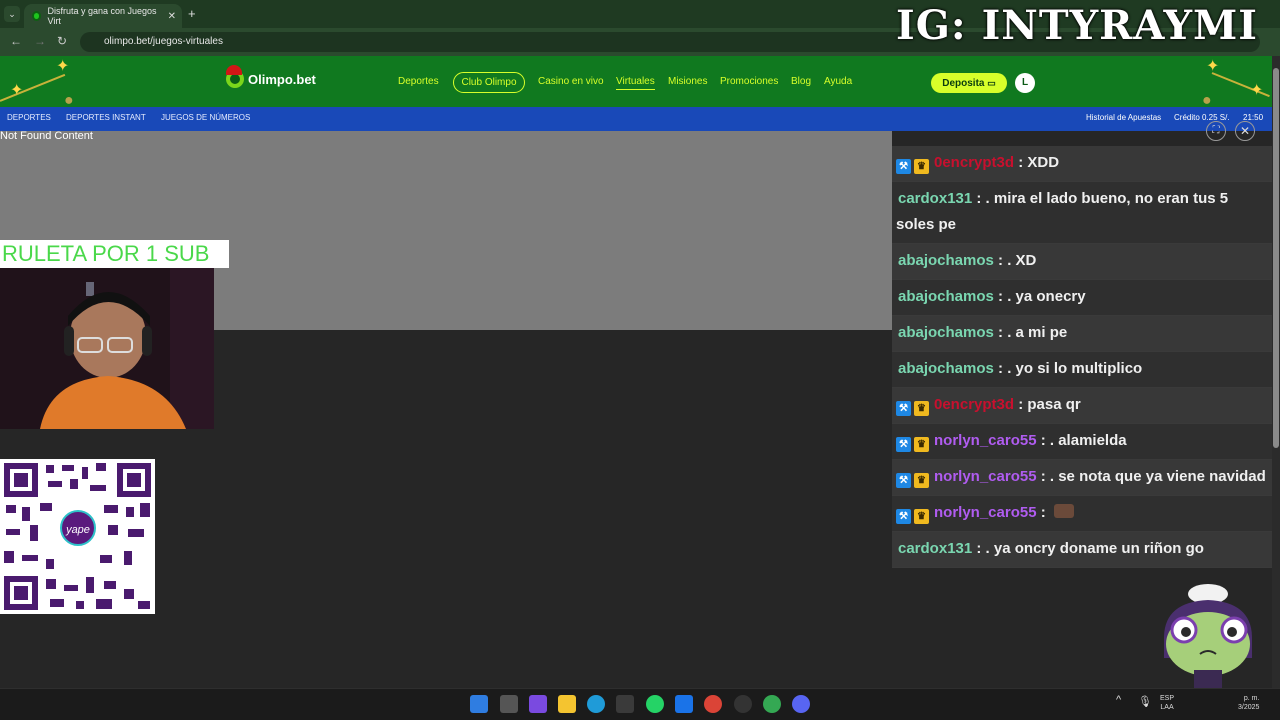 This screenshot has height=720, width=1280. Describe the element at coordinates (509, 704) in the screenshot. I see `task-view-icon` at that location.